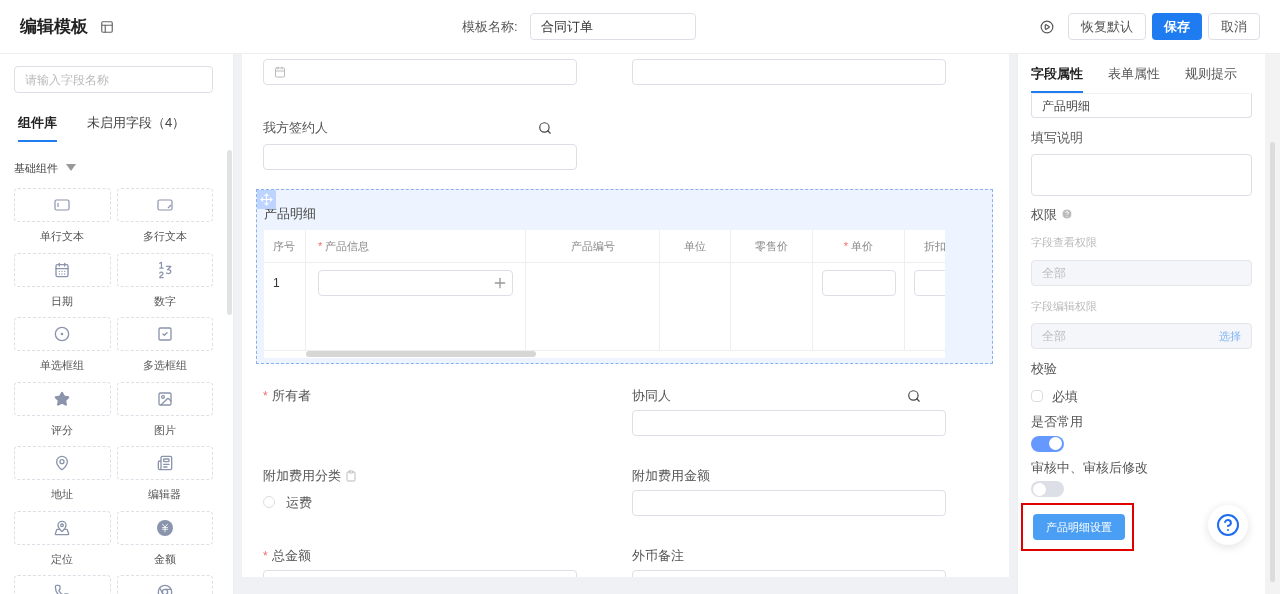 The image size is (1280, 594). I want to click on editor-icon, so click(164, 463).